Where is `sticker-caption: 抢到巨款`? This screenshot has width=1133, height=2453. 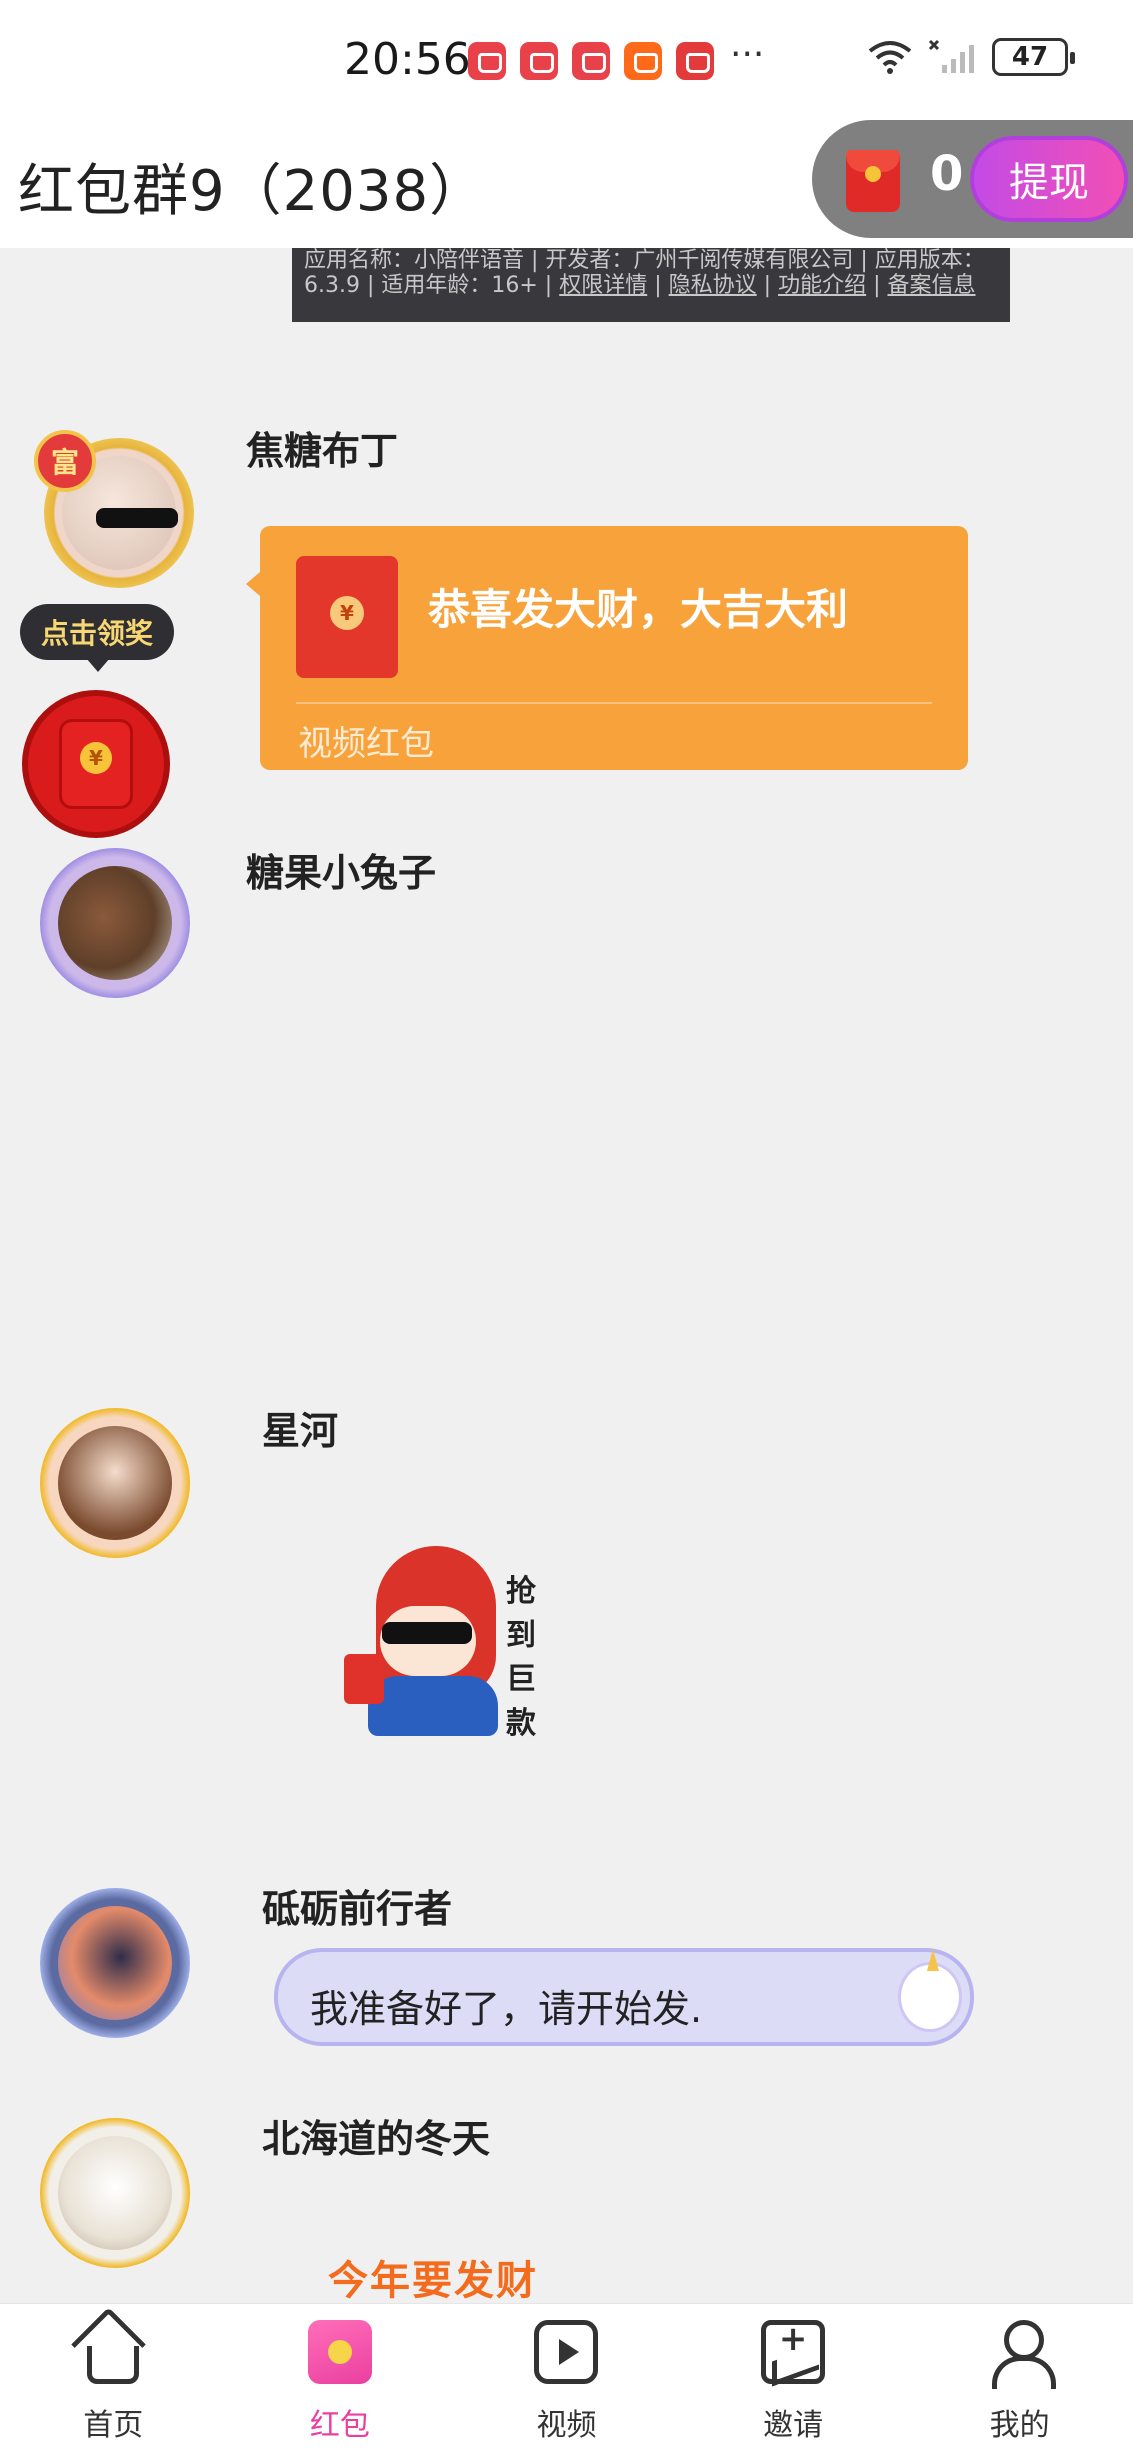 sticker-caption: 抢到巨款 is located at coordinates (521, 1657).